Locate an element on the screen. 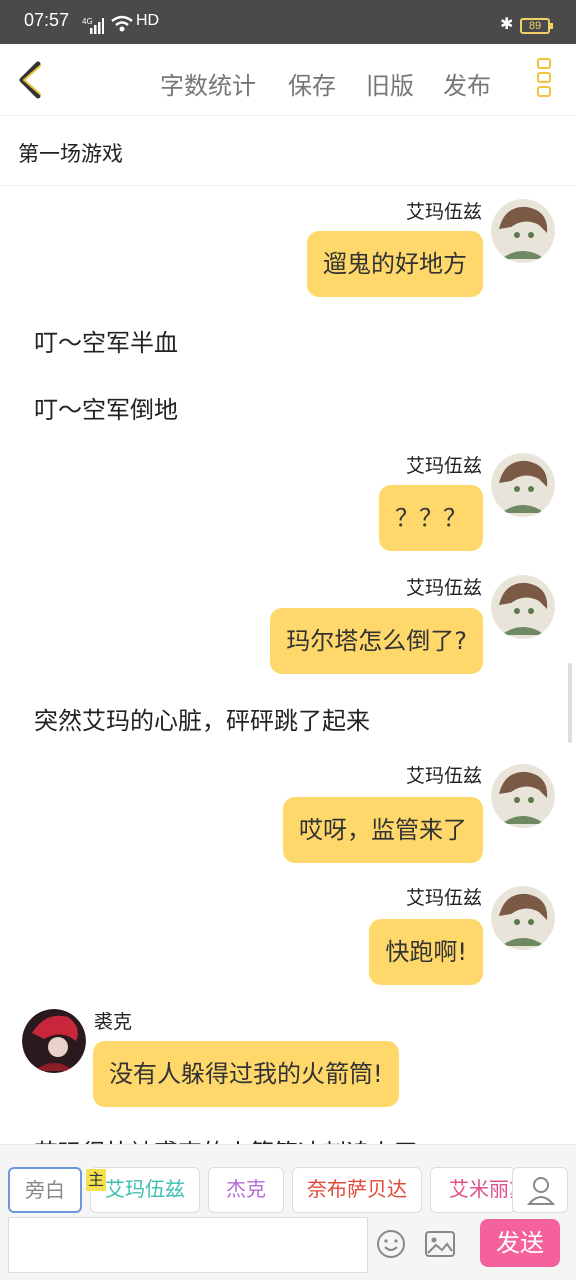 Image resolution: width=576 pixels, height=1280 pixels. old-version-button: 旧版 is located at coordinates (390, 83).